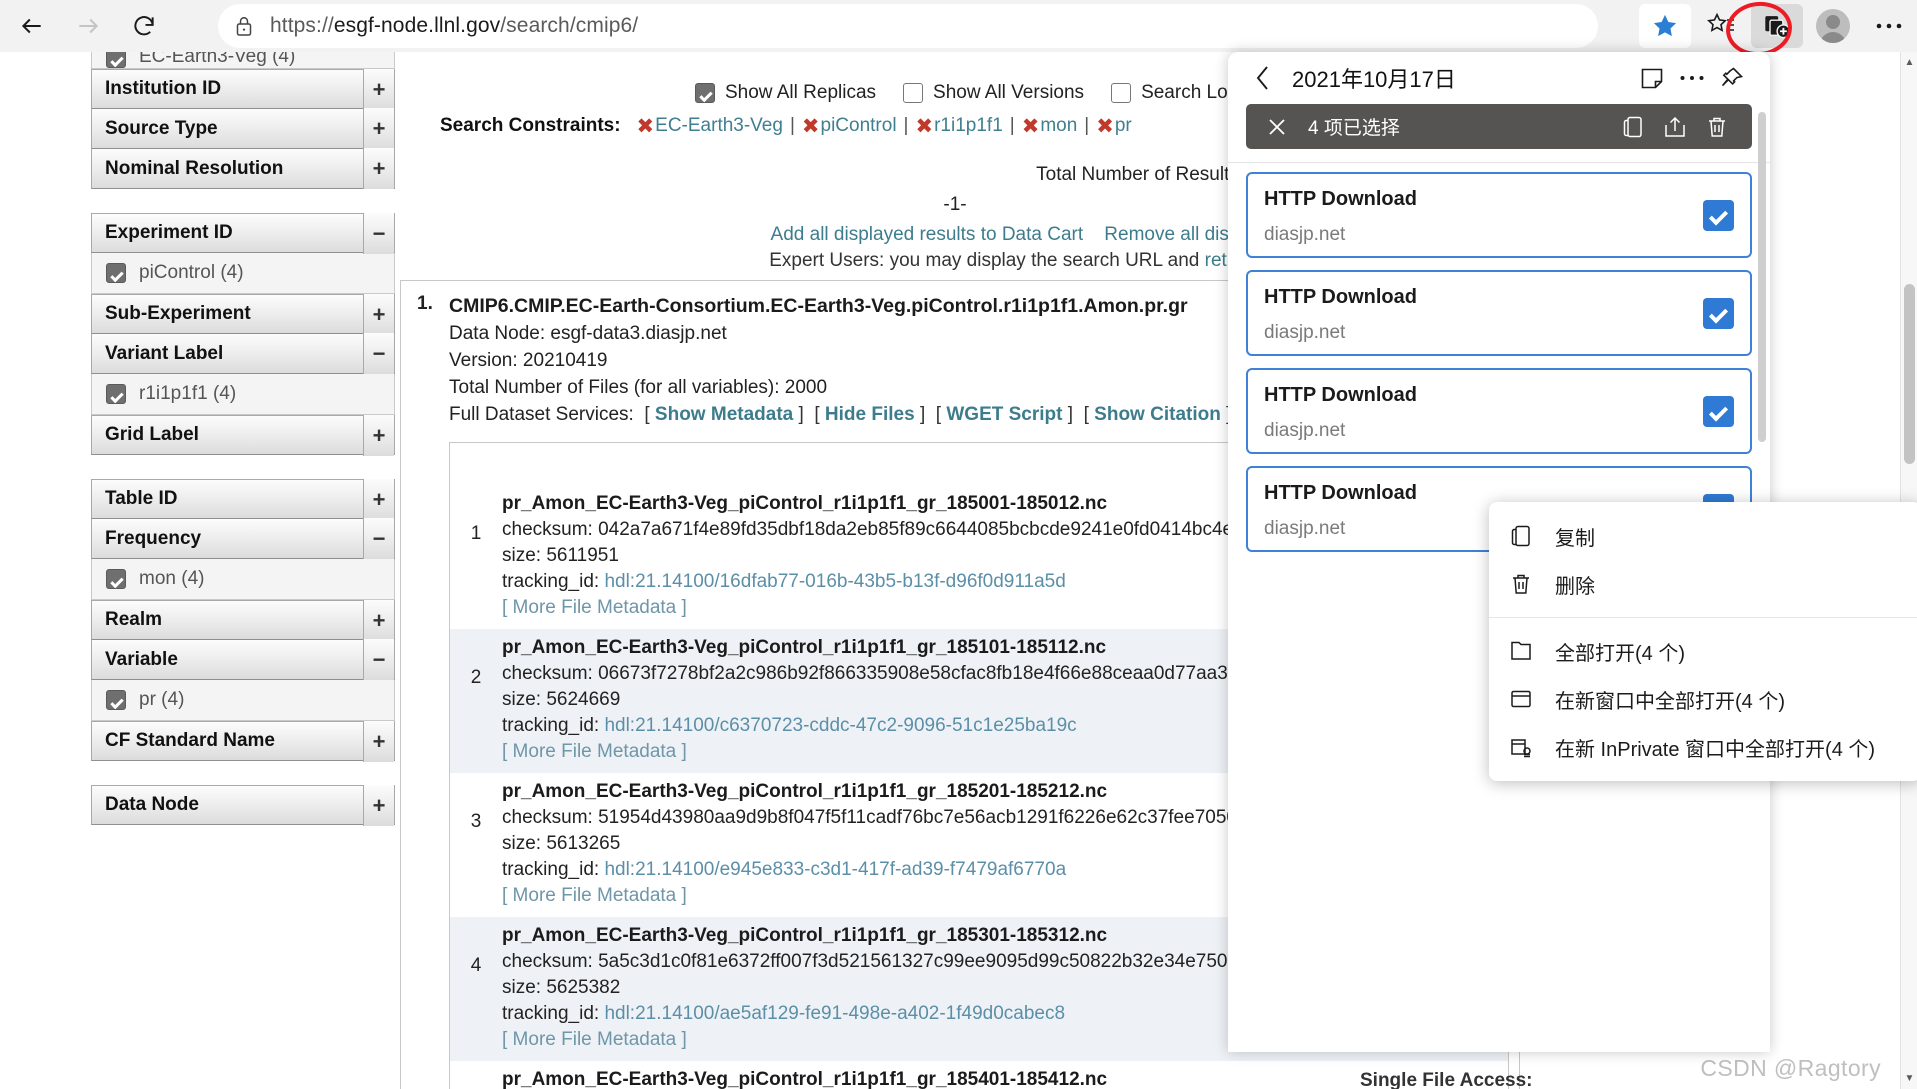 This screenshot has width=1917, height=1089. I want to click on close-icon, so click(1277, 127).